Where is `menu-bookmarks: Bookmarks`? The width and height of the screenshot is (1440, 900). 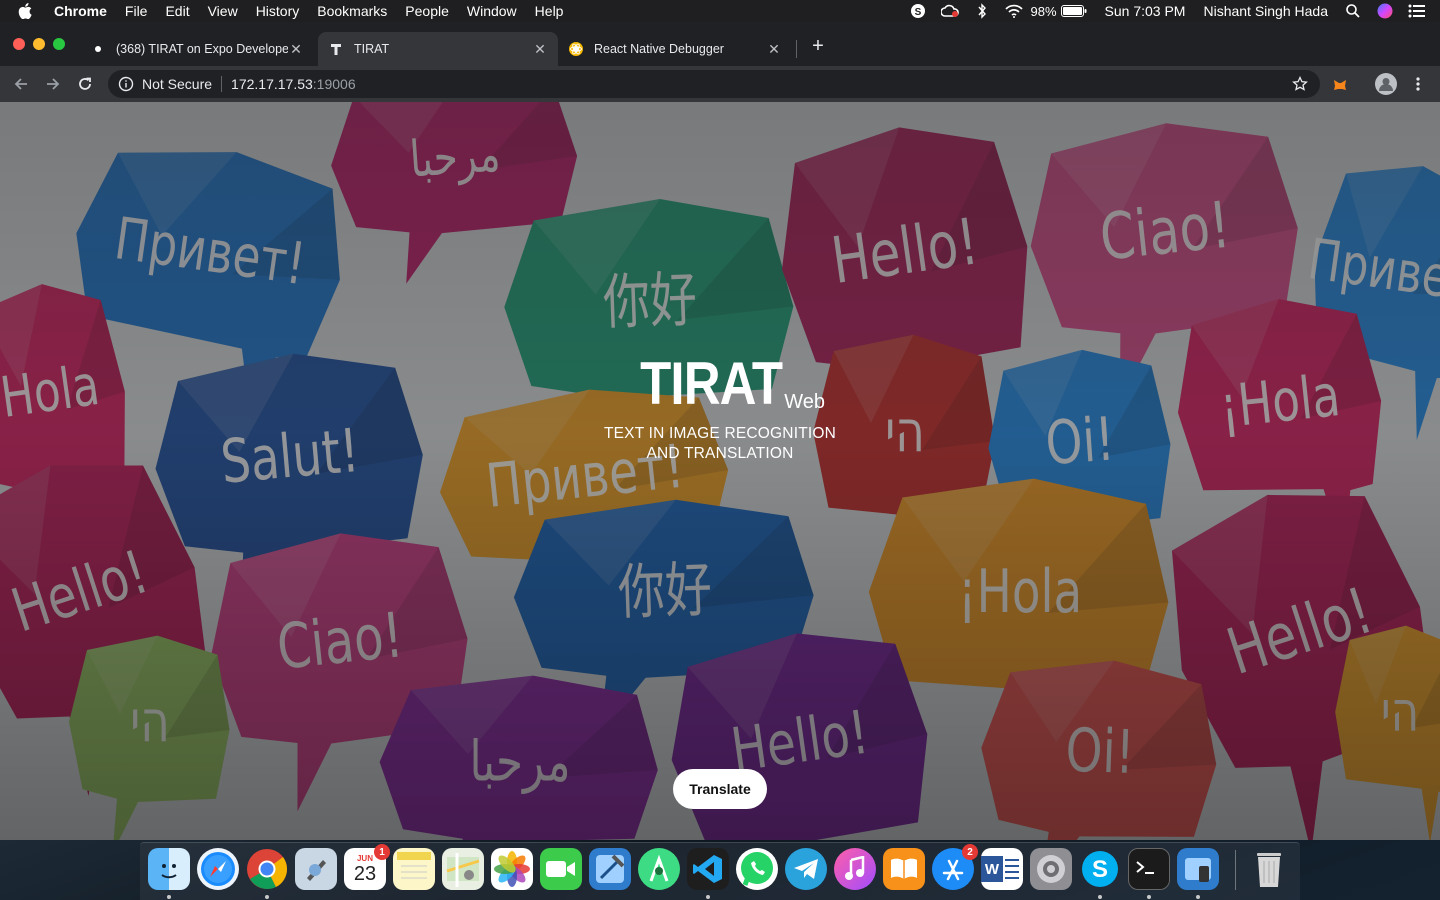
menu-bookmarks: Bookmarks is located at coordinates (352, 11).